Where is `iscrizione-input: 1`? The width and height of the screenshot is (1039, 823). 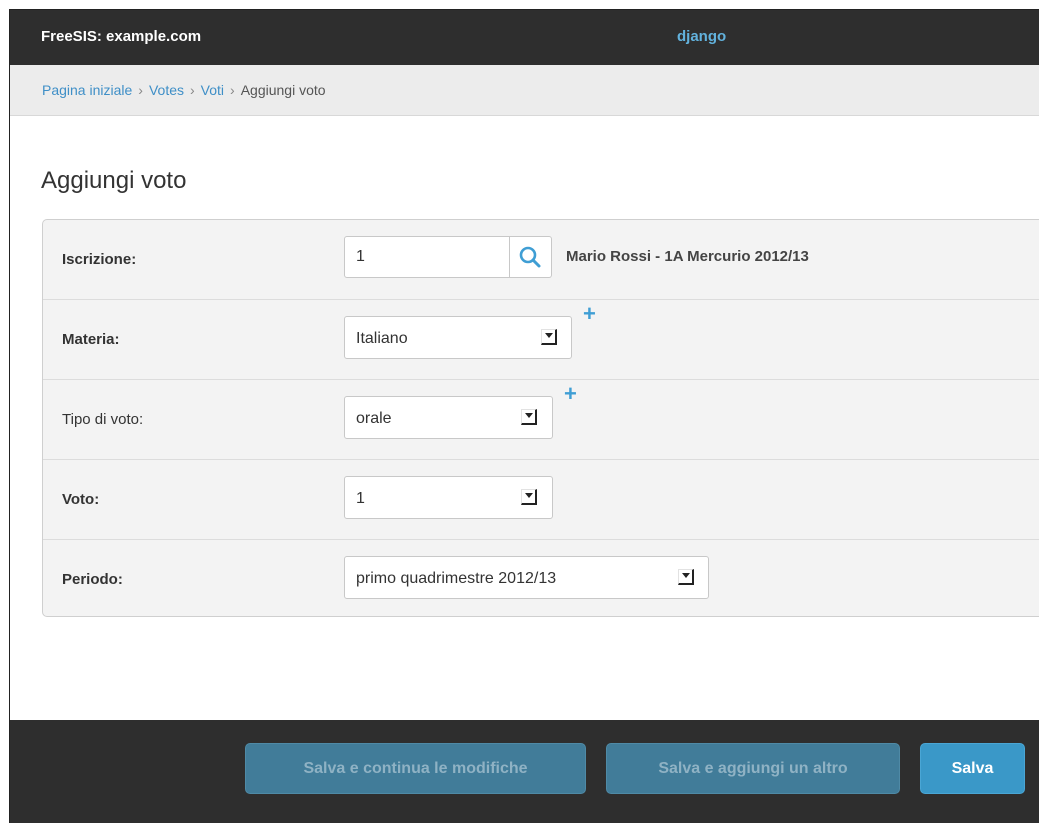 iscrizione-input: 1 is located at coordinates (427, 257).